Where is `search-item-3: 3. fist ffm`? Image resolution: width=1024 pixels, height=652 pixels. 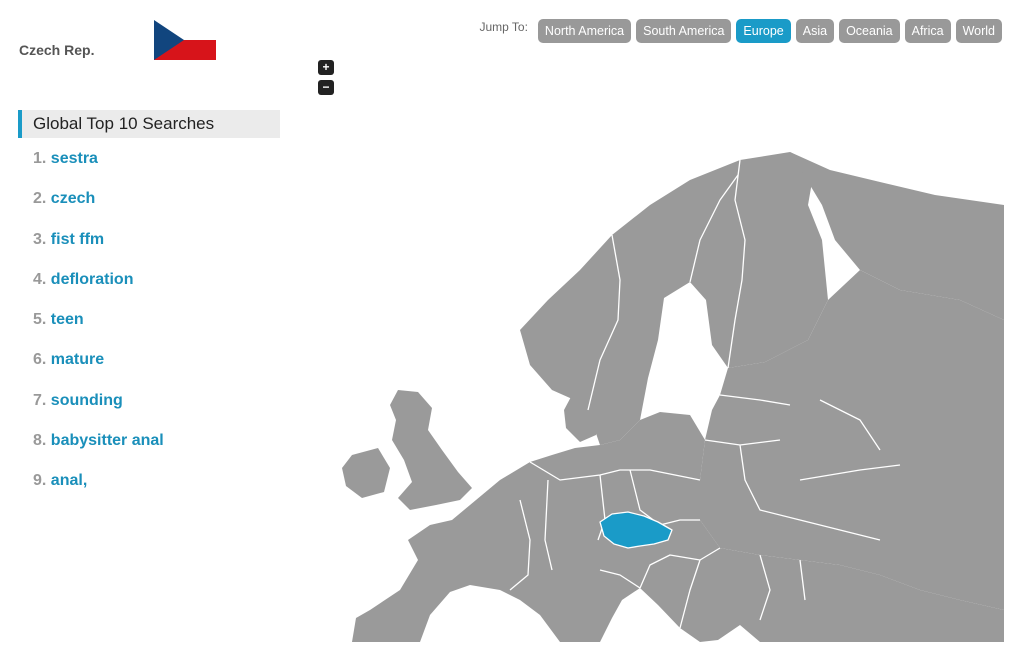 search-item-3: 3. fist ffm is located at coordinates (149, 247).